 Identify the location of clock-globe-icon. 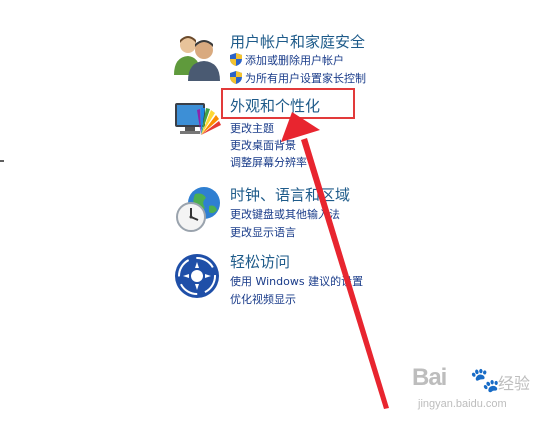
(198, 209).